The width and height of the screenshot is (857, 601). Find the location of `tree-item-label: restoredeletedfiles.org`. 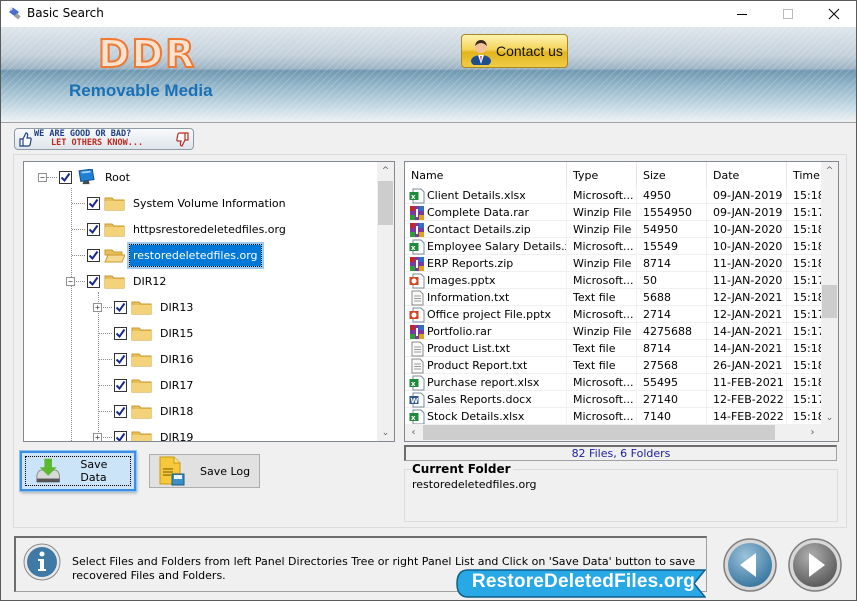

tree-item-label: restoredeletedfiles.org is located at coordinates (195, 255).